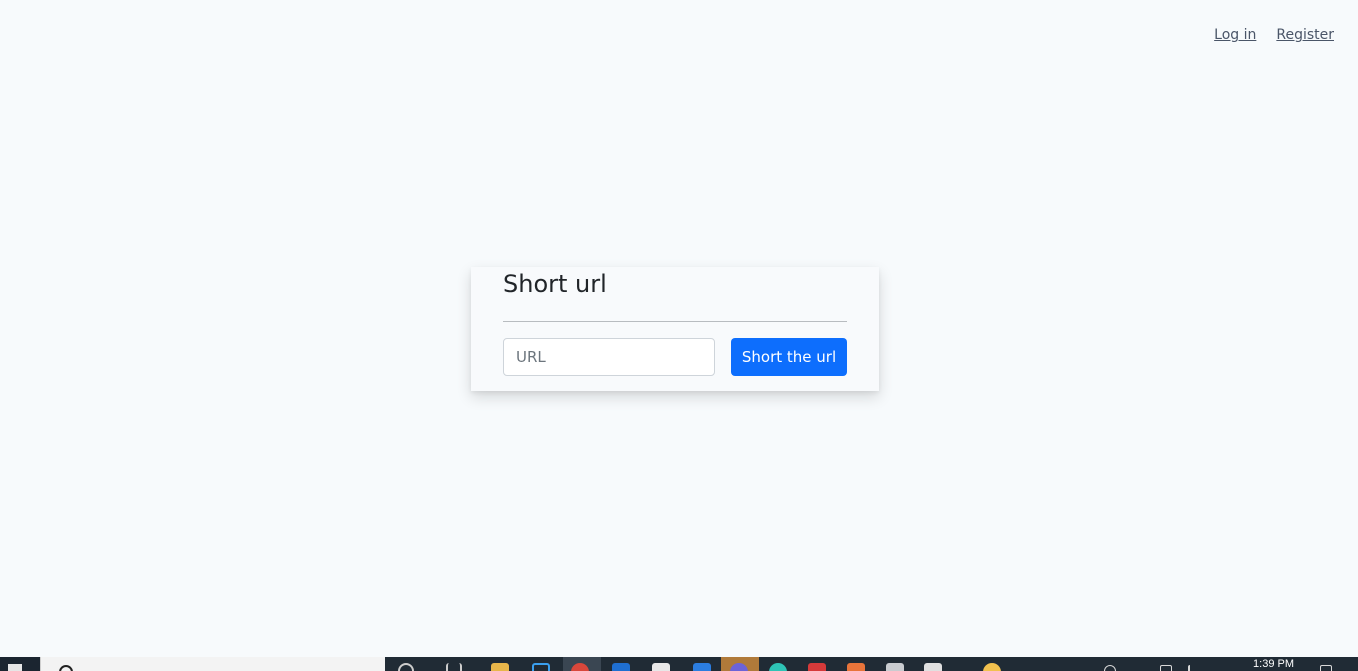  Describe the element at coordinates (66, 668) in the screenshot. I see `search-icon` at that location.